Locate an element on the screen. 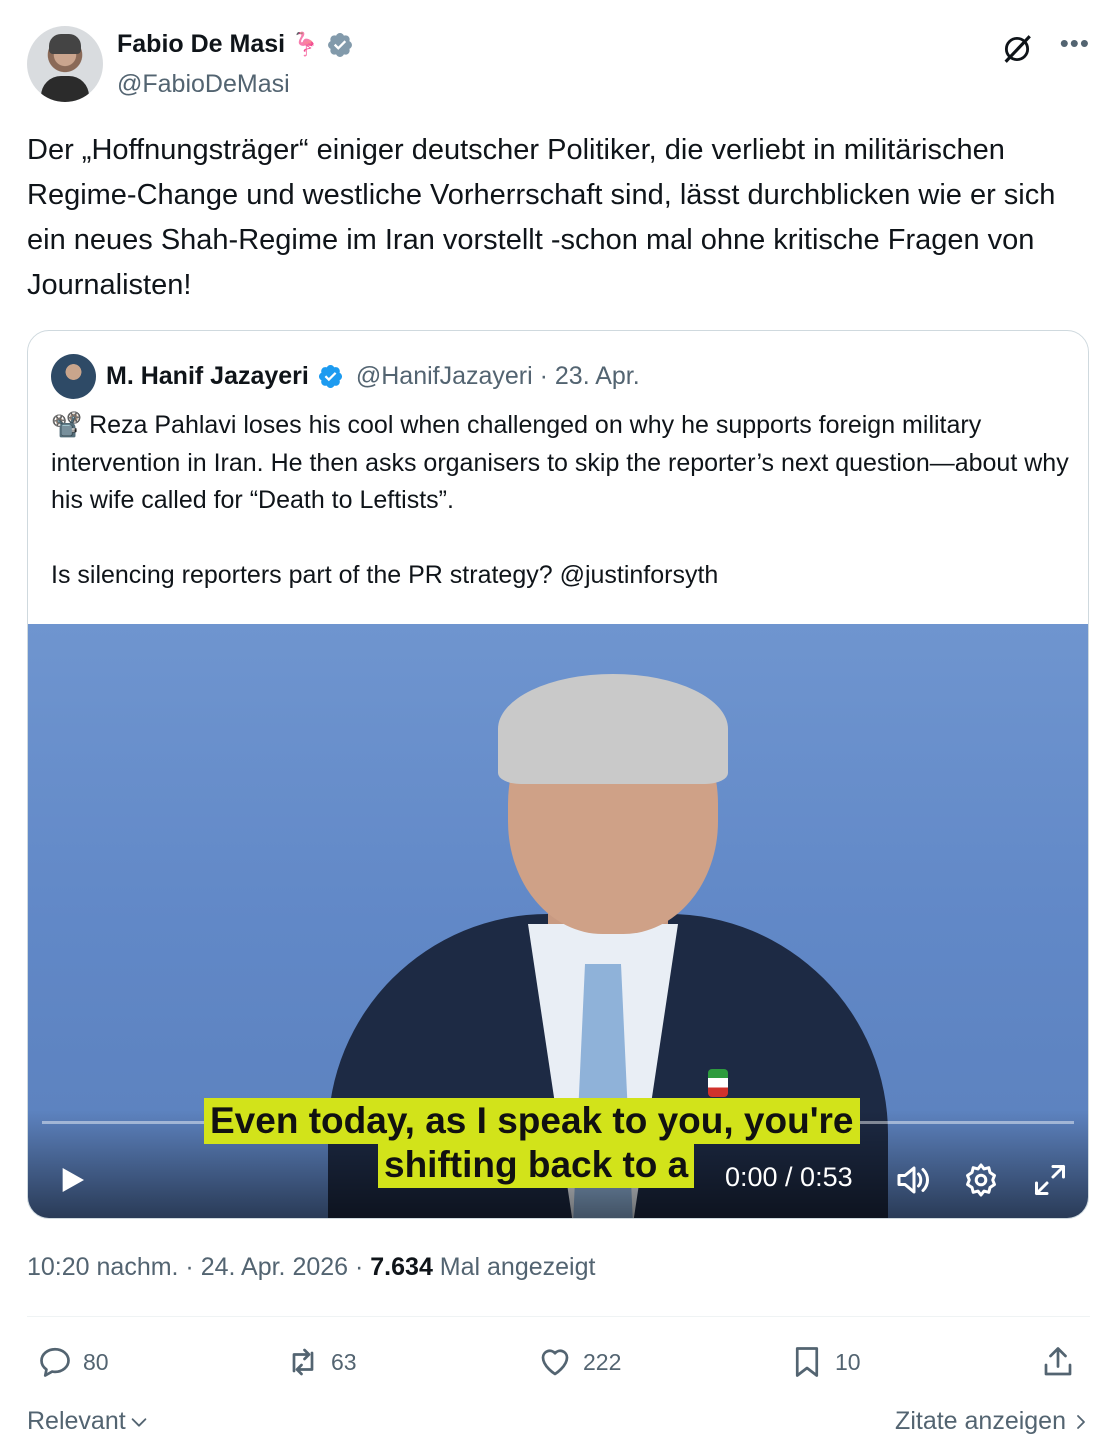 This screenshot has height=1453, width=1117. view-count: 7.634 is located at coordinates (401, 1267).